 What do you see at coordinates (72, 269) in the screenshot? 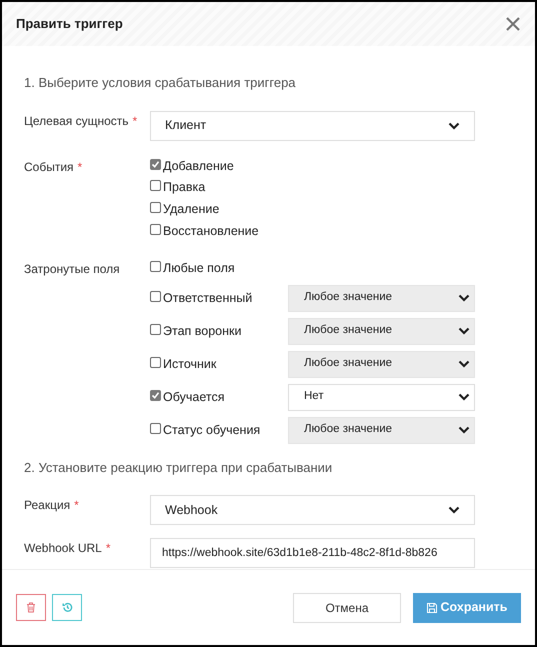
I see `field-label: Затронутые поля` at bounding box center [72, 269].